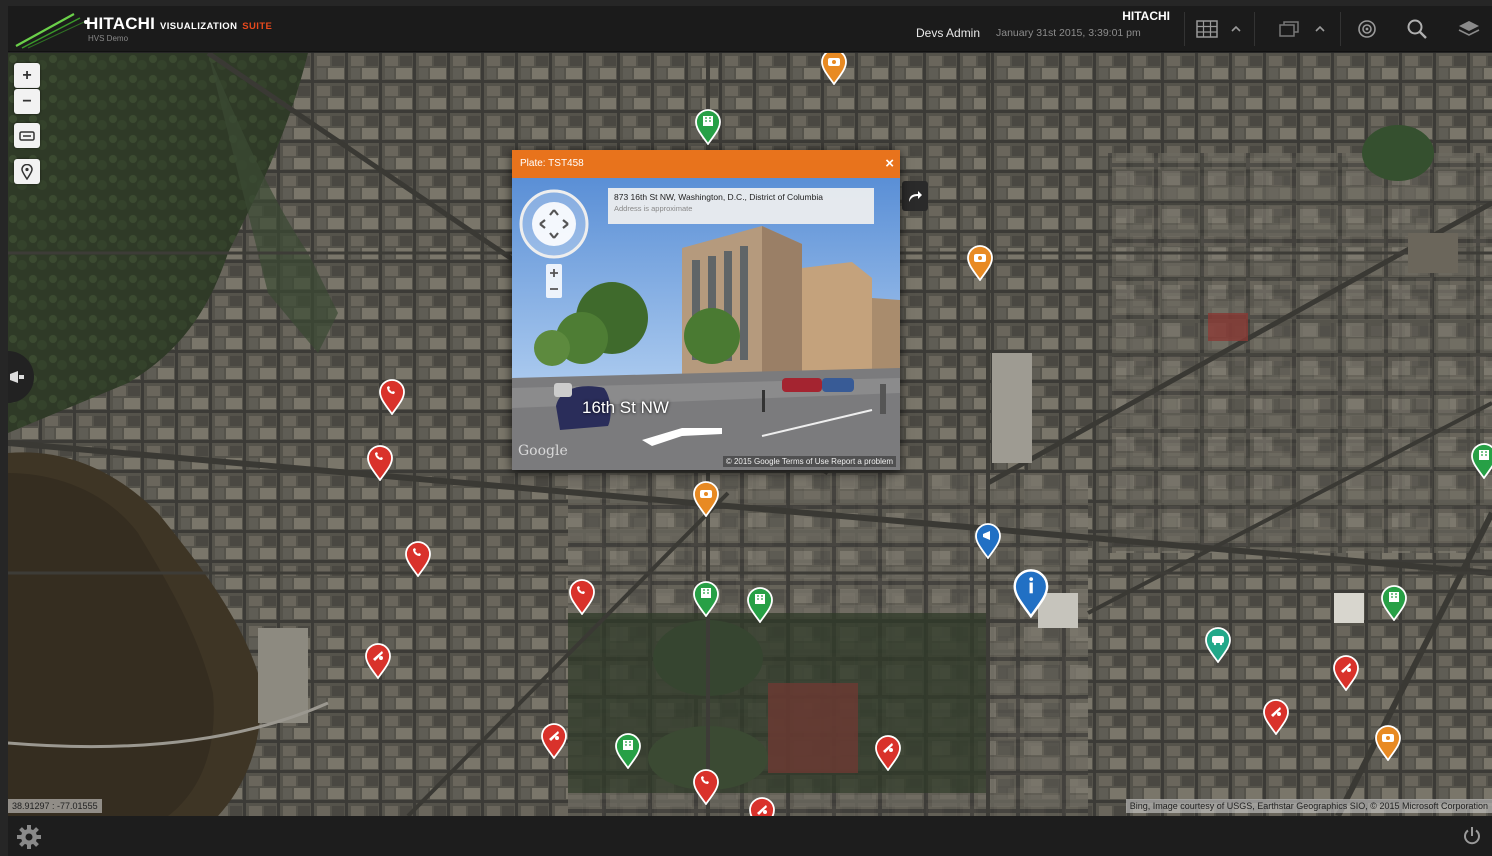 The image size is (1492, 856). Describe the element at coordinates (625, 407) in the screenshot. I see `street-name-label: 16th St NW` at that location.